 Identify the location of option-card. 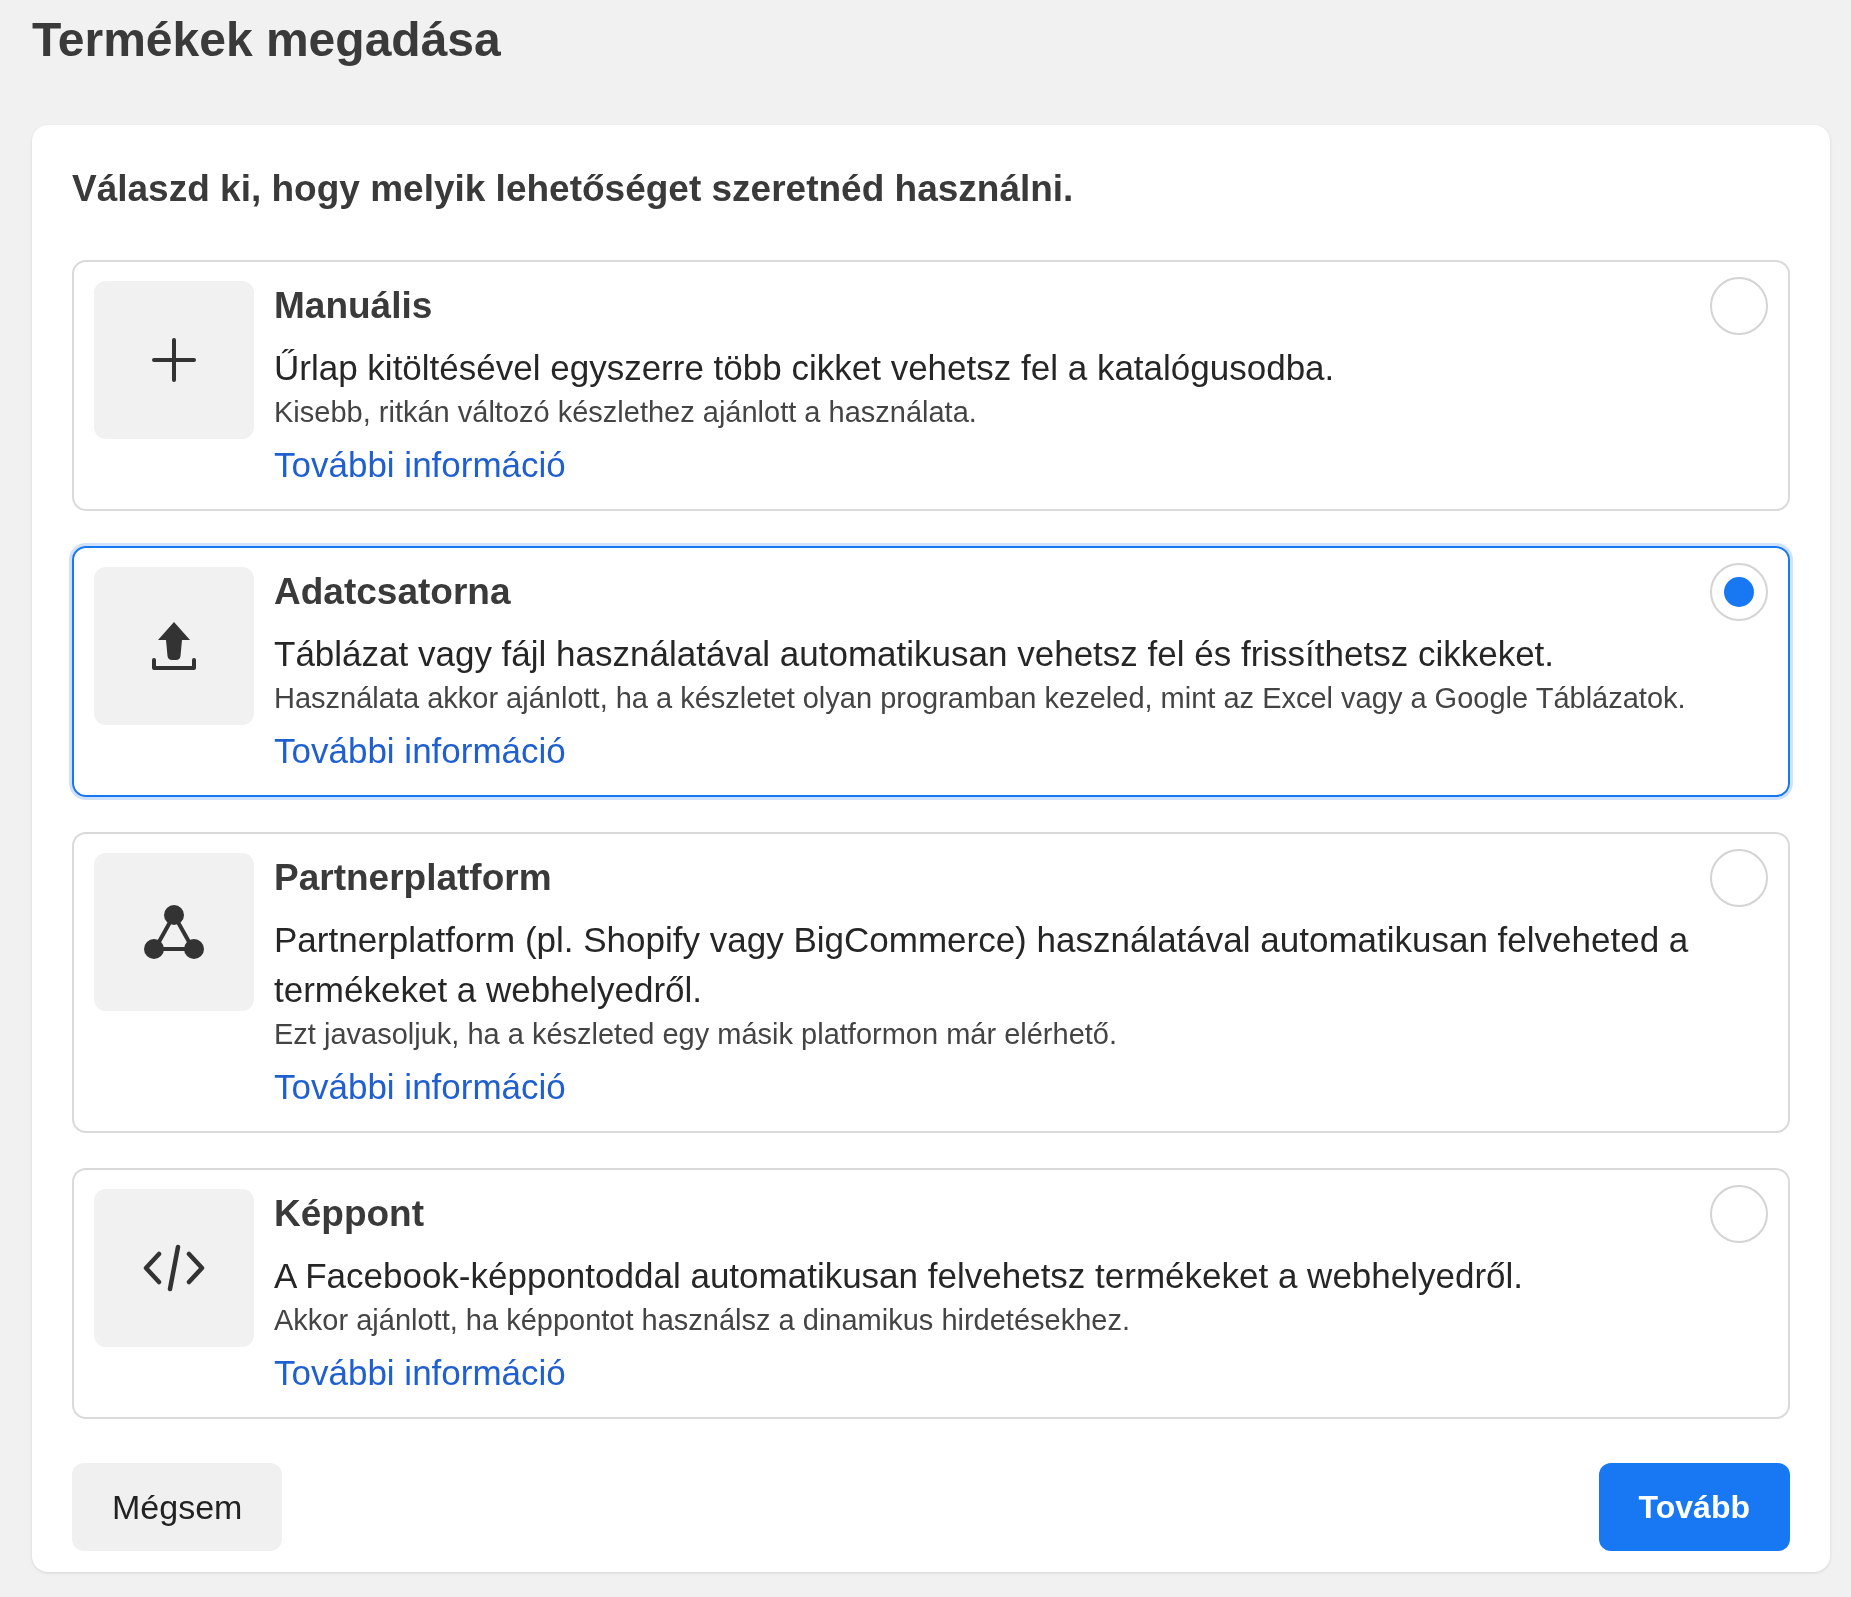
(931, 671).